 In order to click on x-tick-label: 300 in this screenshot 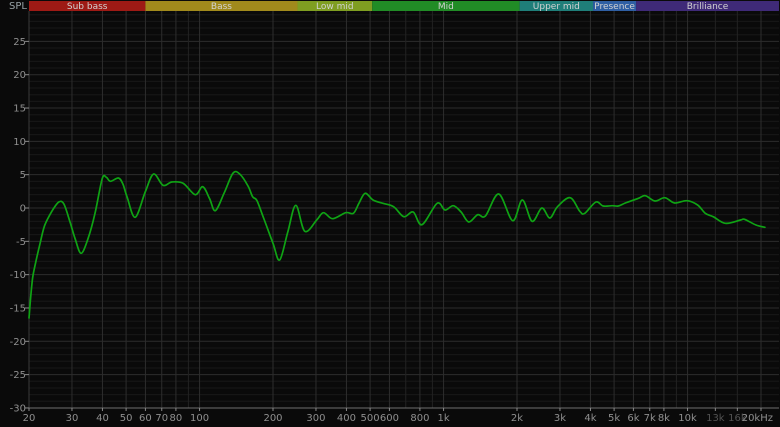, I will do `click(315, 418)`.